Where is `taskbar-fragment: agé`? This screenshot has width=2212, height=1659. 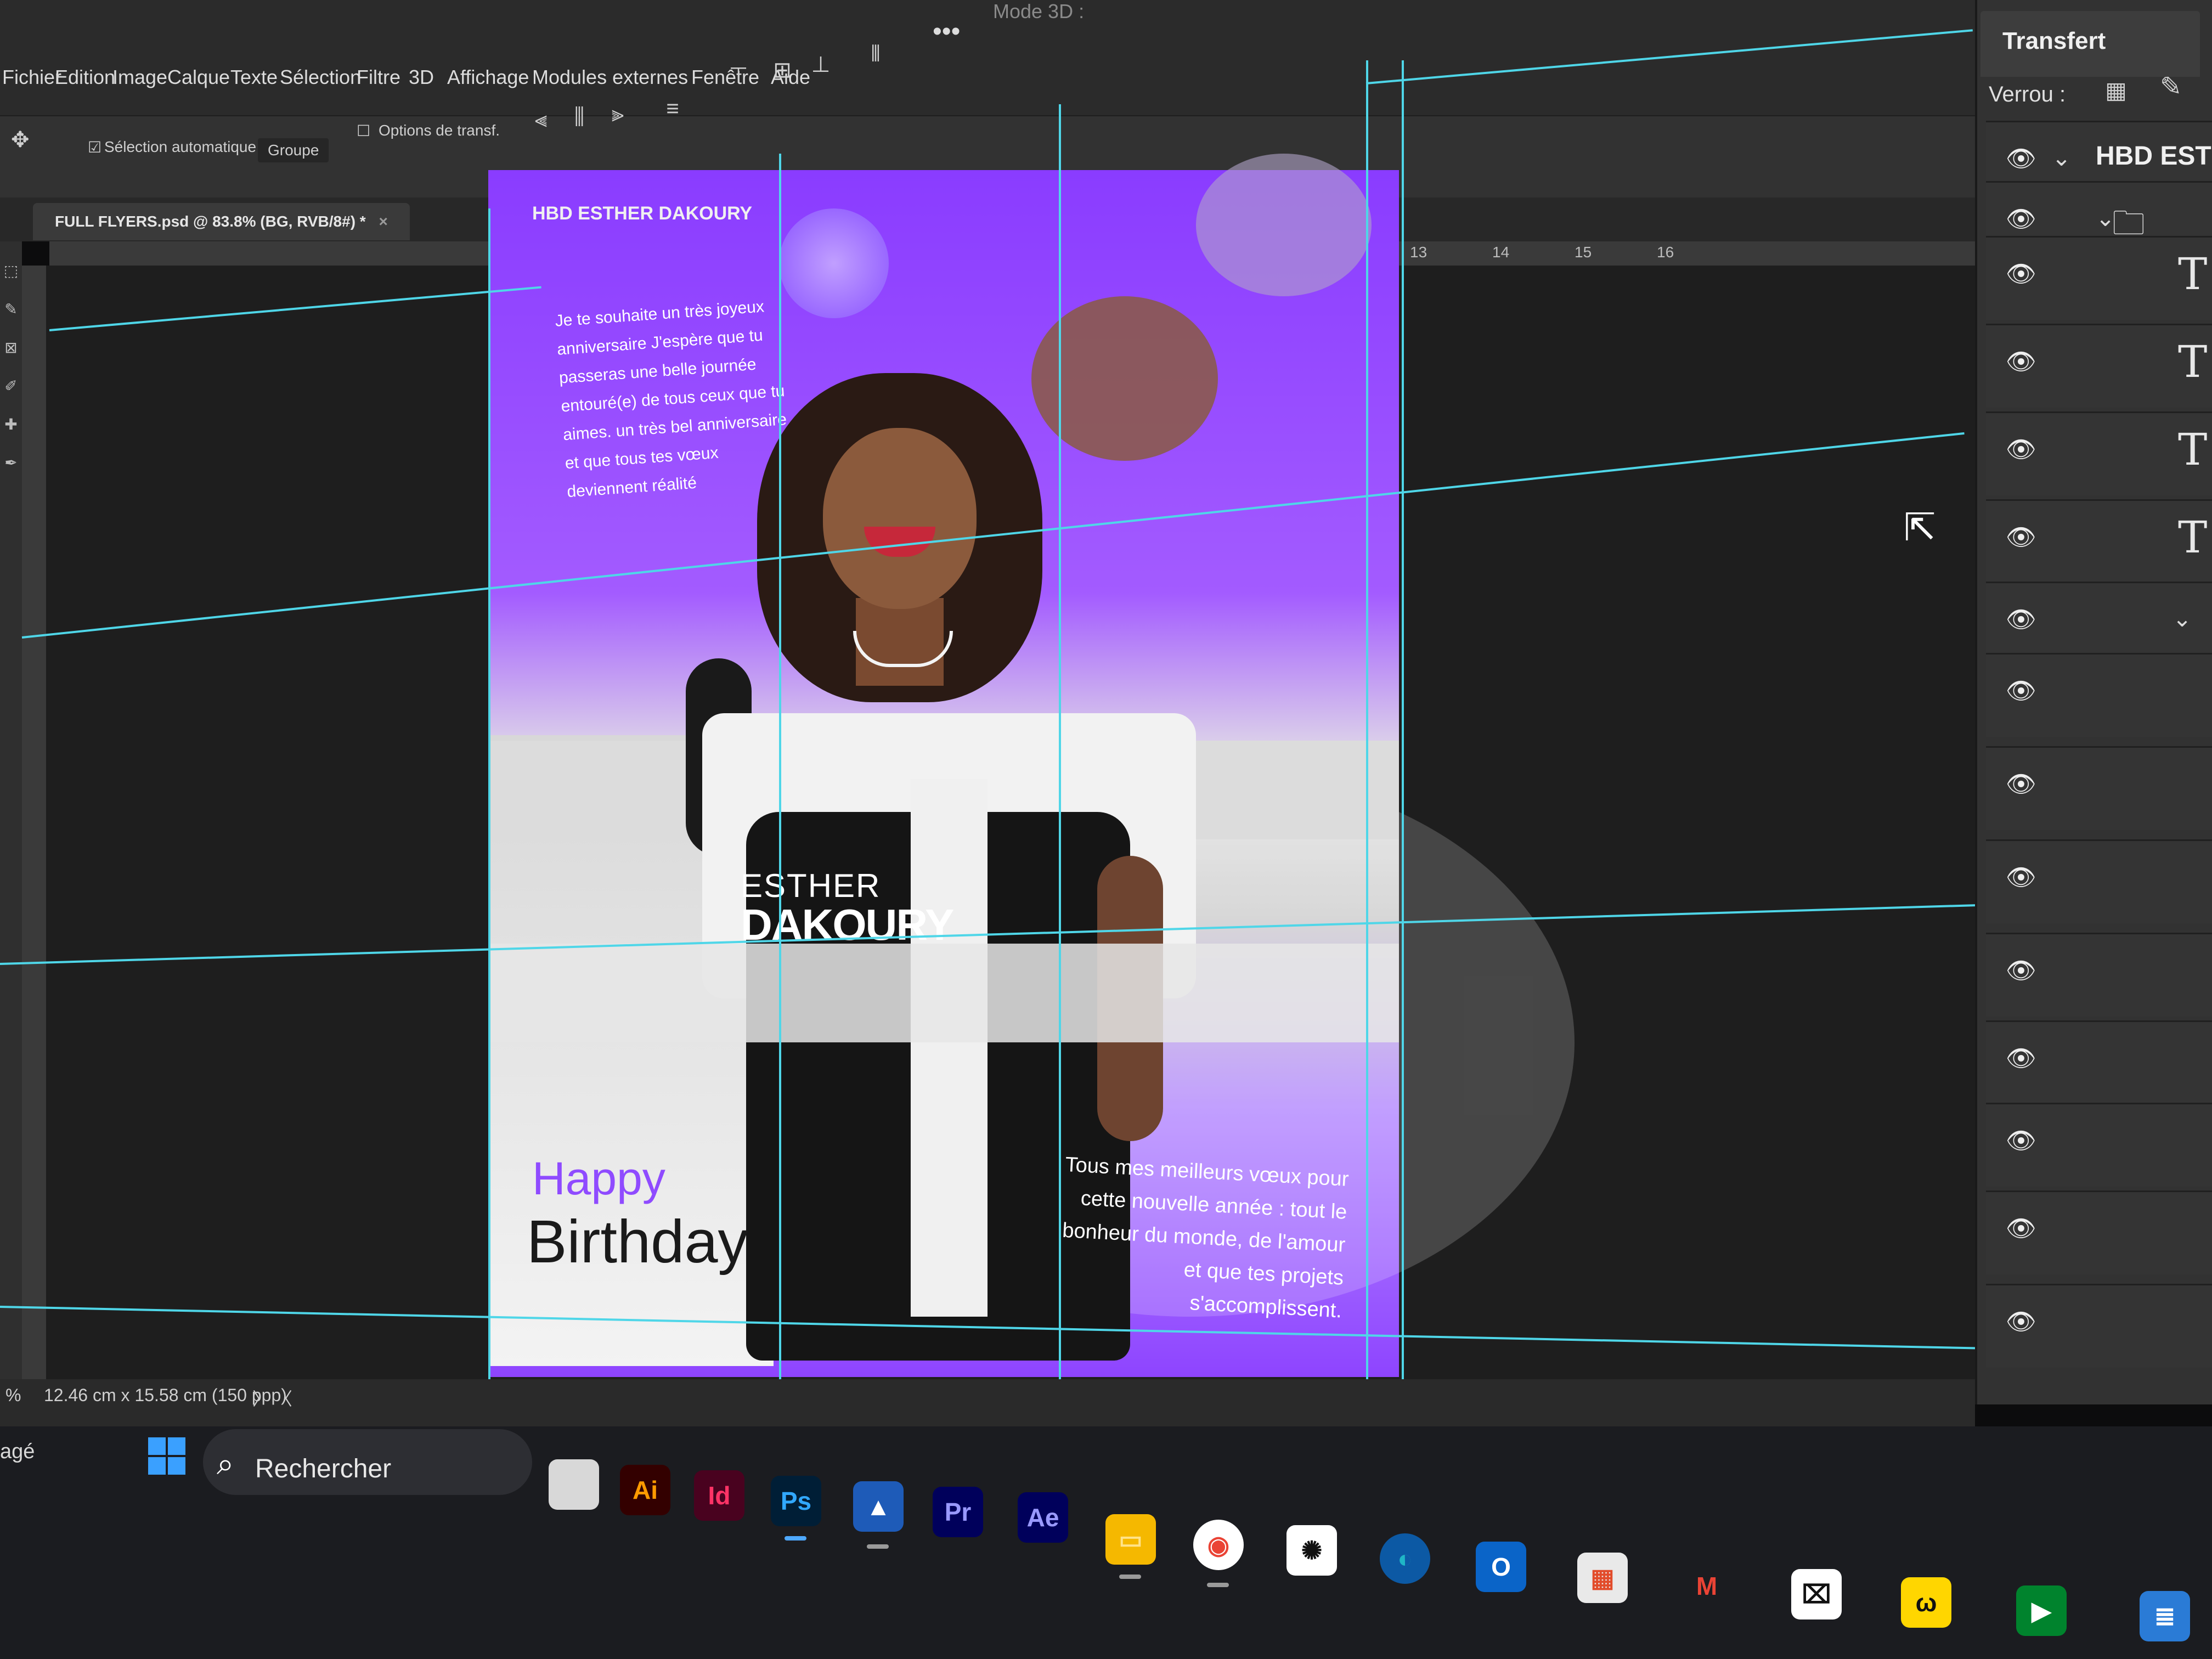 taskbar-fragment: agé is located at coordinates (17, 1451).